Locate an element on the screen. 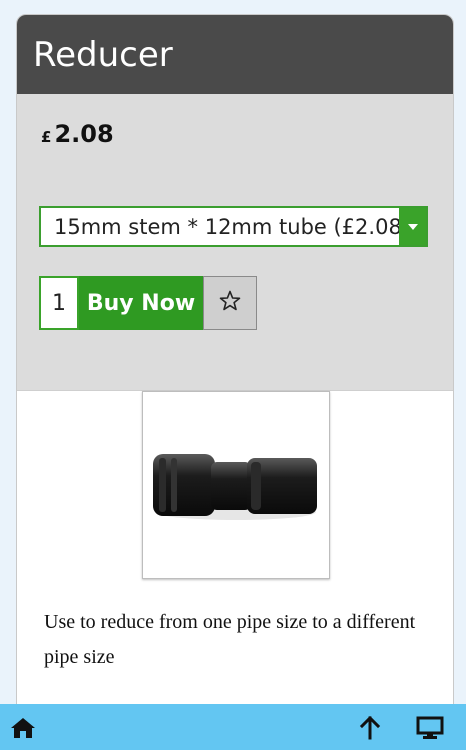  arrow-up-icon is located at coordinates (370, 728).